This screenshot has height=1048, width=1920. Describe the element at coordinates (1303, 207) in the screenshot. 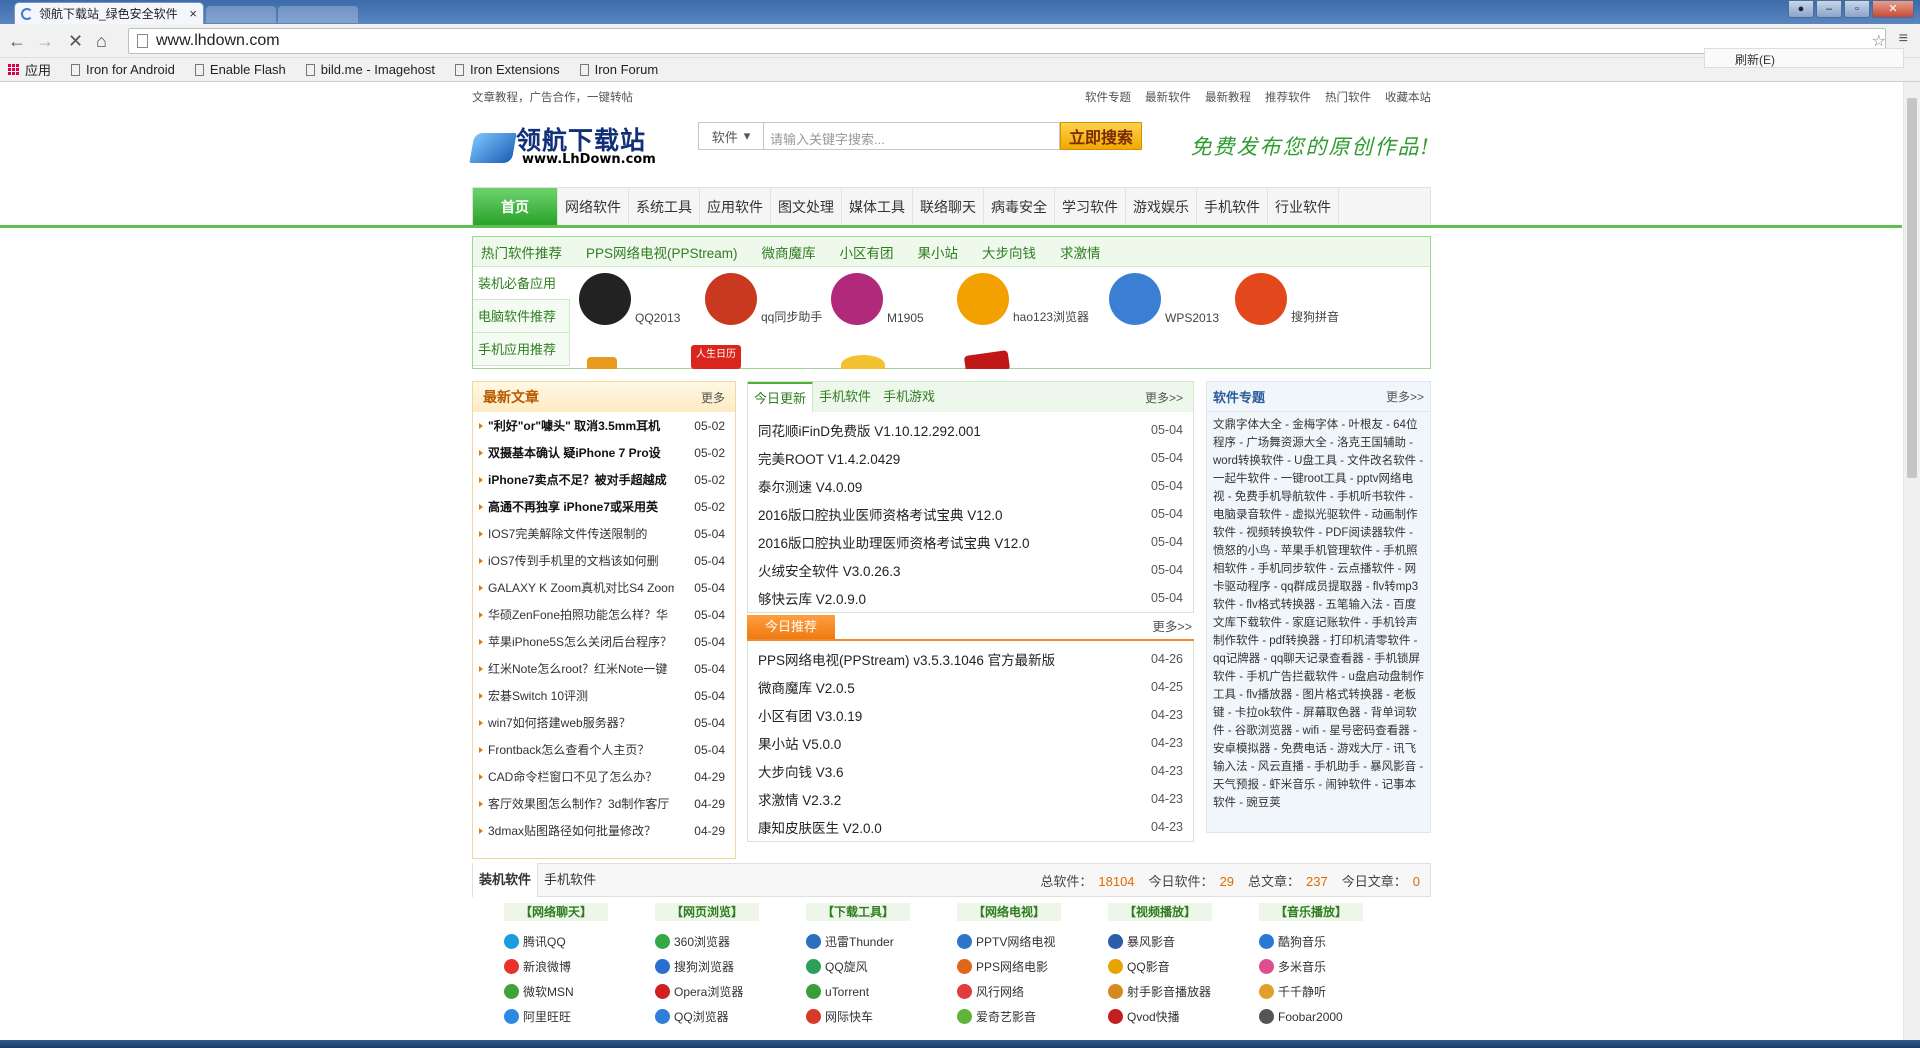

I see `nav-item: 行业软件` at that location.